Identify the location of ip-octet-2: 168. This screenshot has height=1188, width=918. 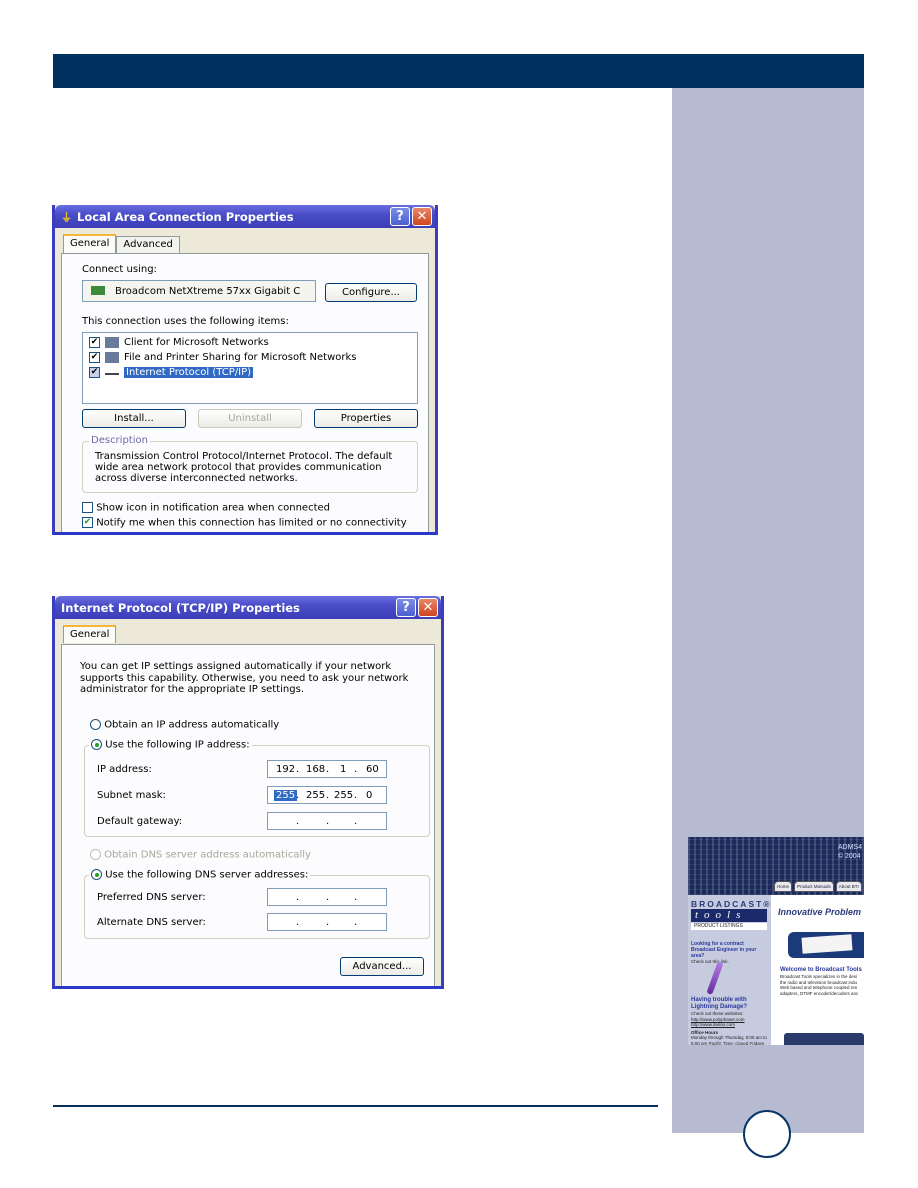
(316, 769).